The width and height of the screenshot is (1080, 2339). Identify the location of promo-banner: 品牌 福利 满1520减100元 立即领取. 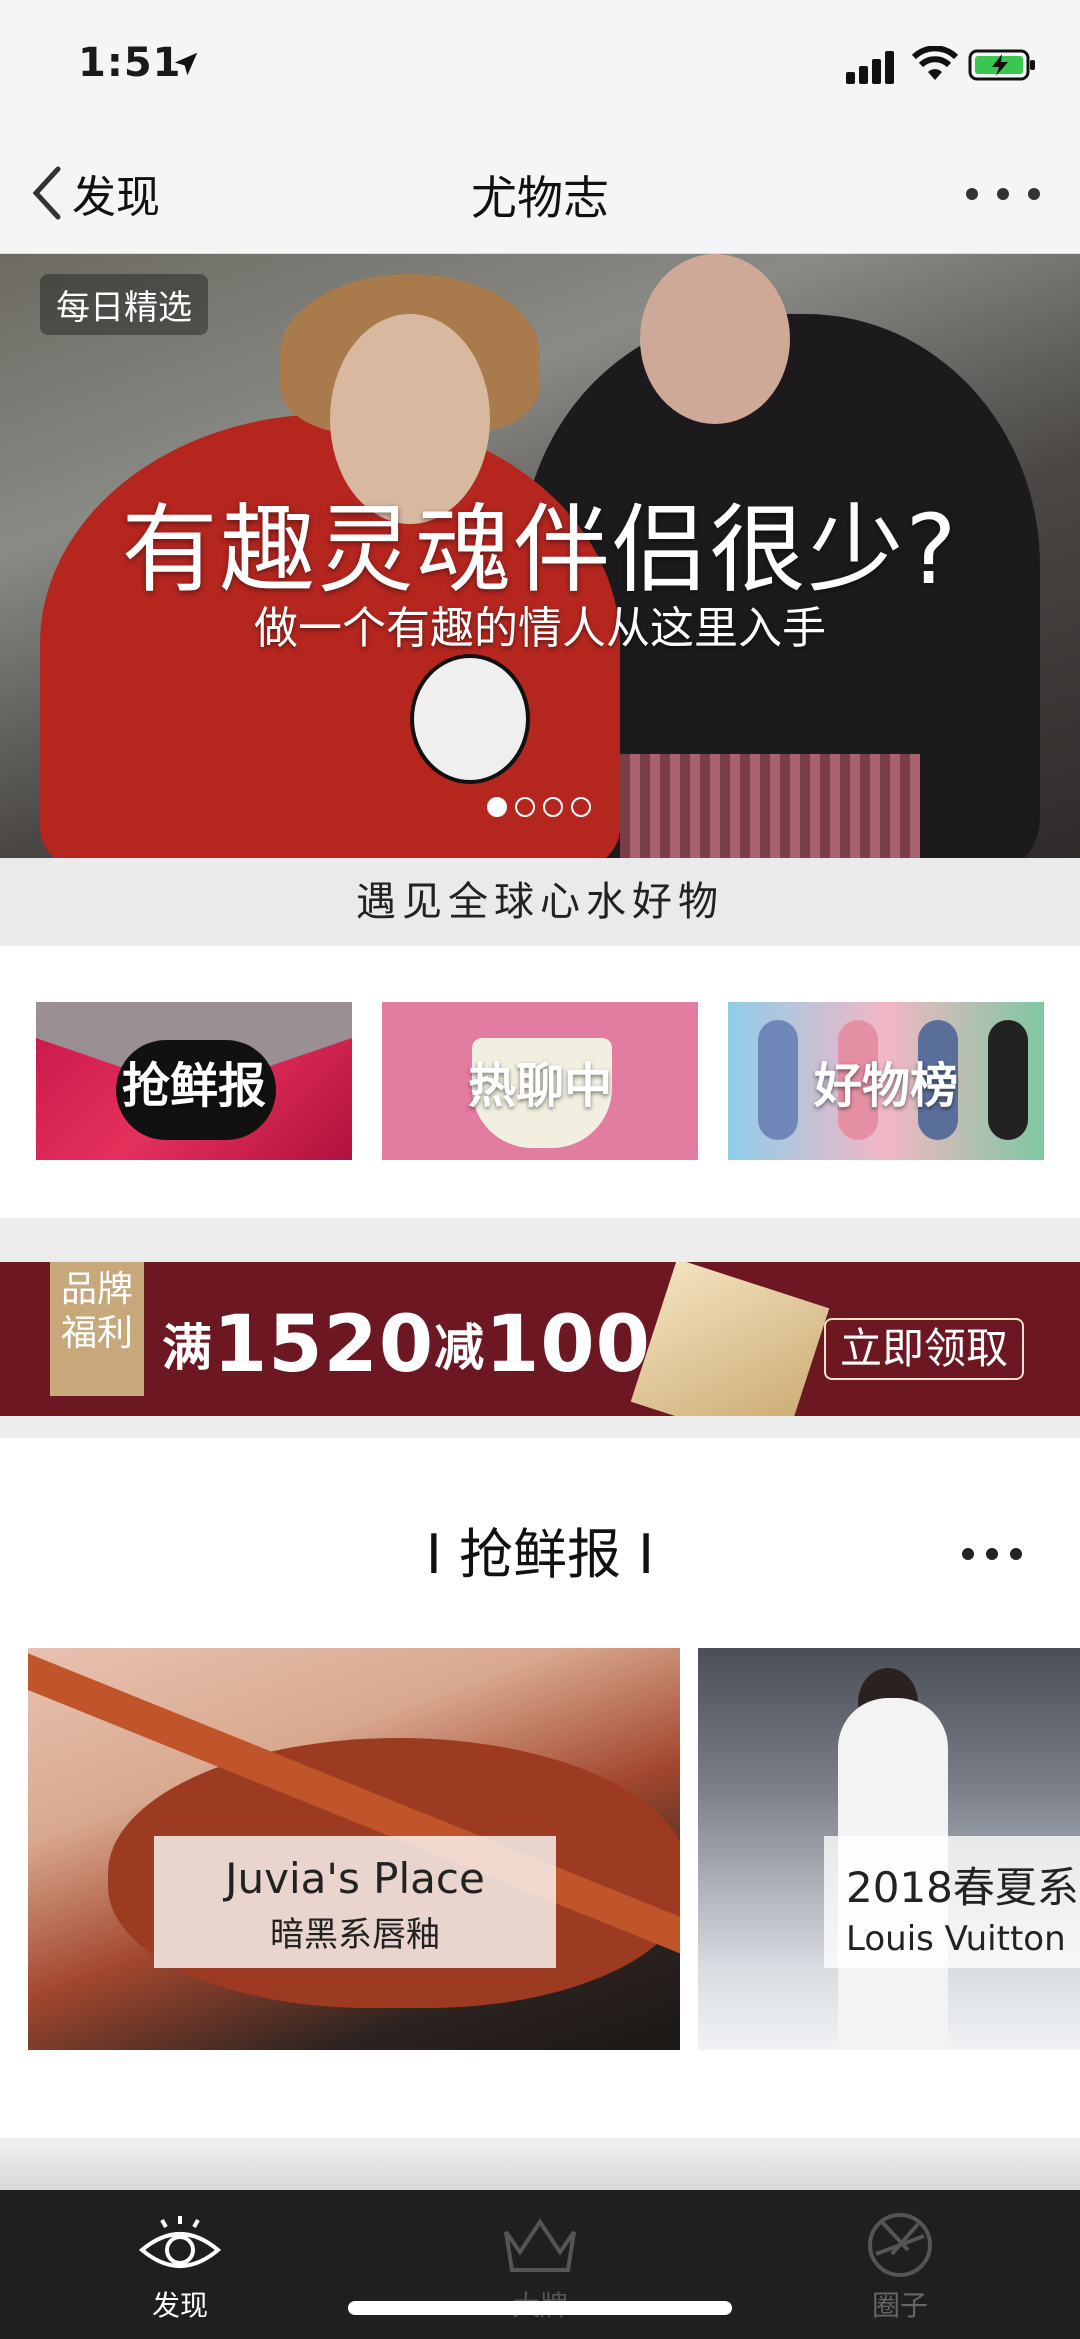
(540, 1339).